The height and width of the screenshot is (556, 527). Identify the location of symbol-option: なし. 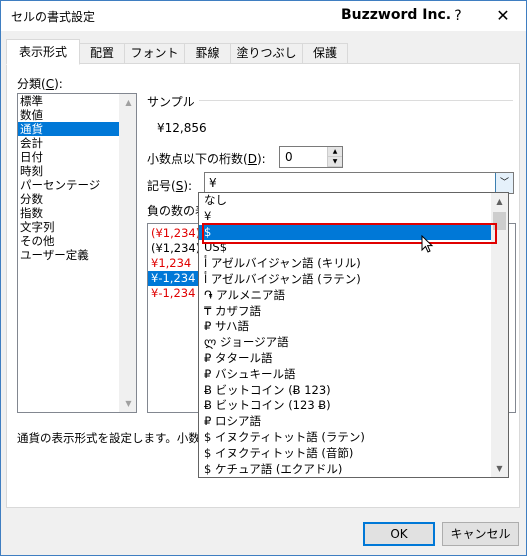
(353, 201).